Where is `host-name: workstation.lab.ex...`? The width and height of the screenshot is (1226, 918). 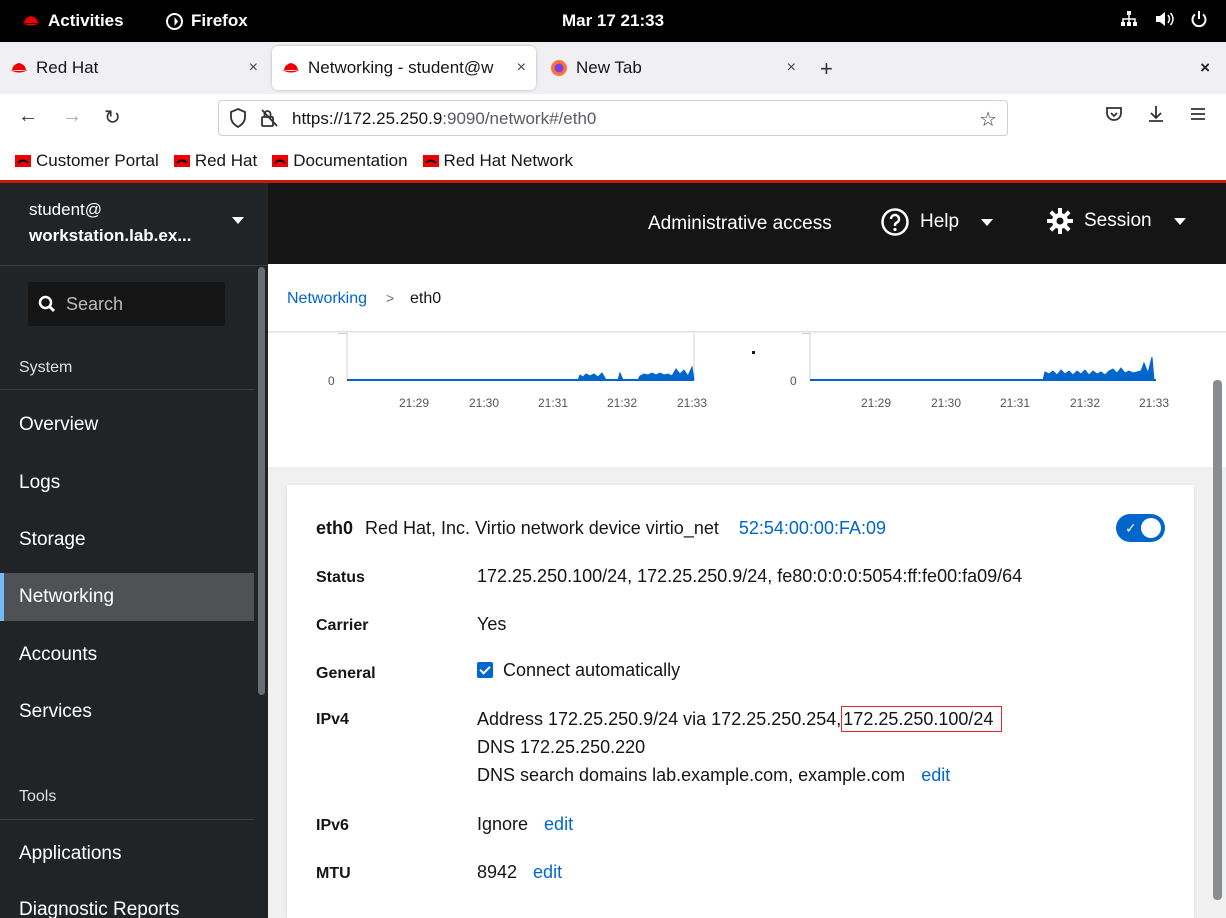
host-name: workstation.lab.ex... is located at coordinates (110, 235).